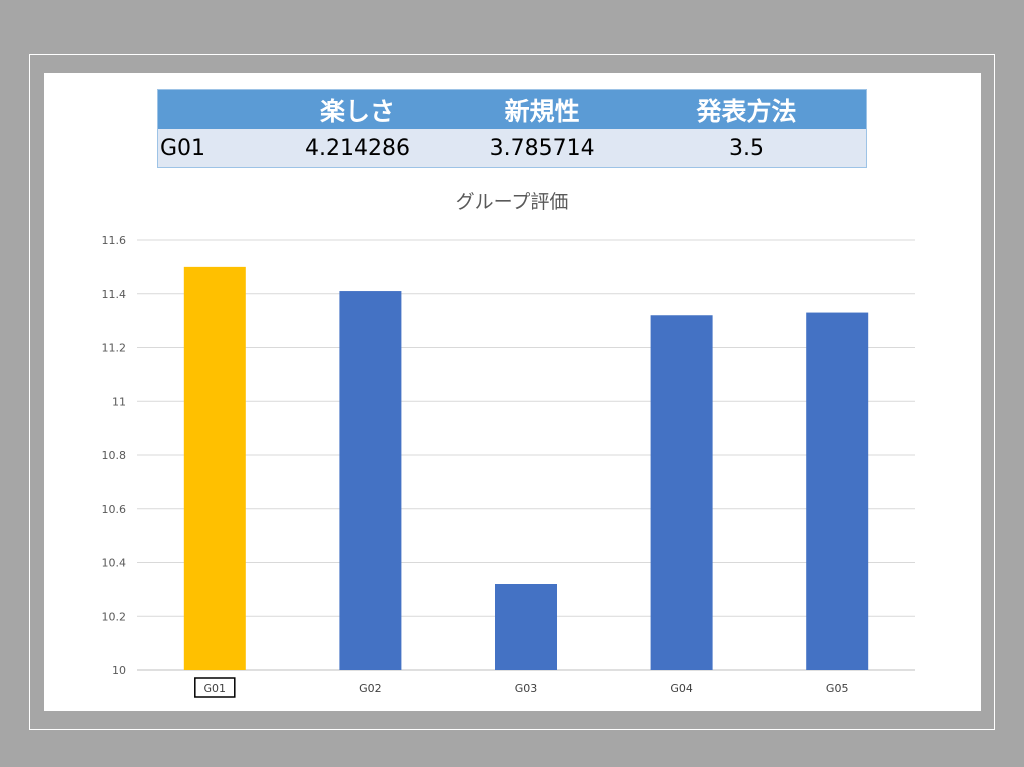  I want to click on y-tick-label: 10.6, so click(114, 509).